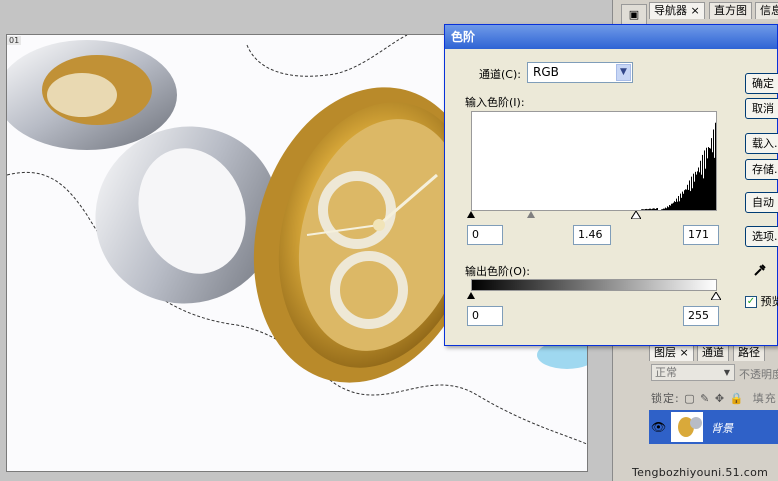  Describe the element at coordinates (749, 352) in the screenshot. I see `tab-paths: 路径` at that location.